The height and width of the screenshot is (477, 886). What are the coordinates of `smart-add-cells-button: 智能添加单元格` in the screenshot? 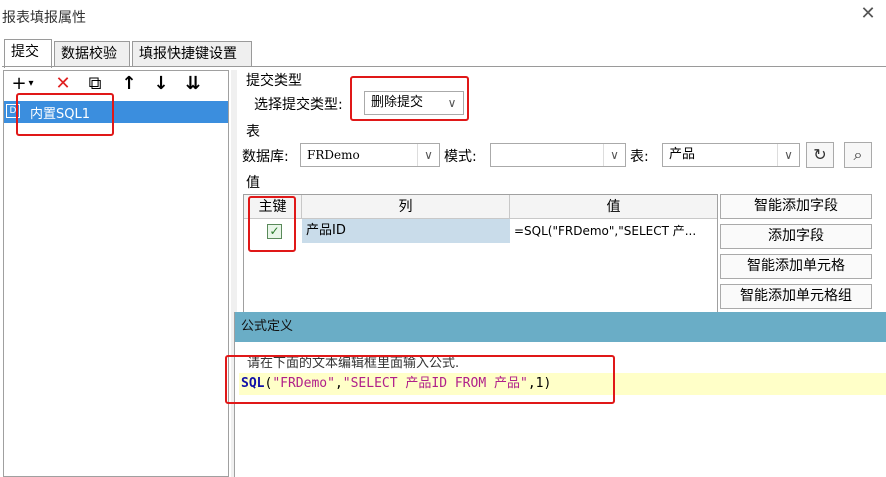 It's located at (796, 266).